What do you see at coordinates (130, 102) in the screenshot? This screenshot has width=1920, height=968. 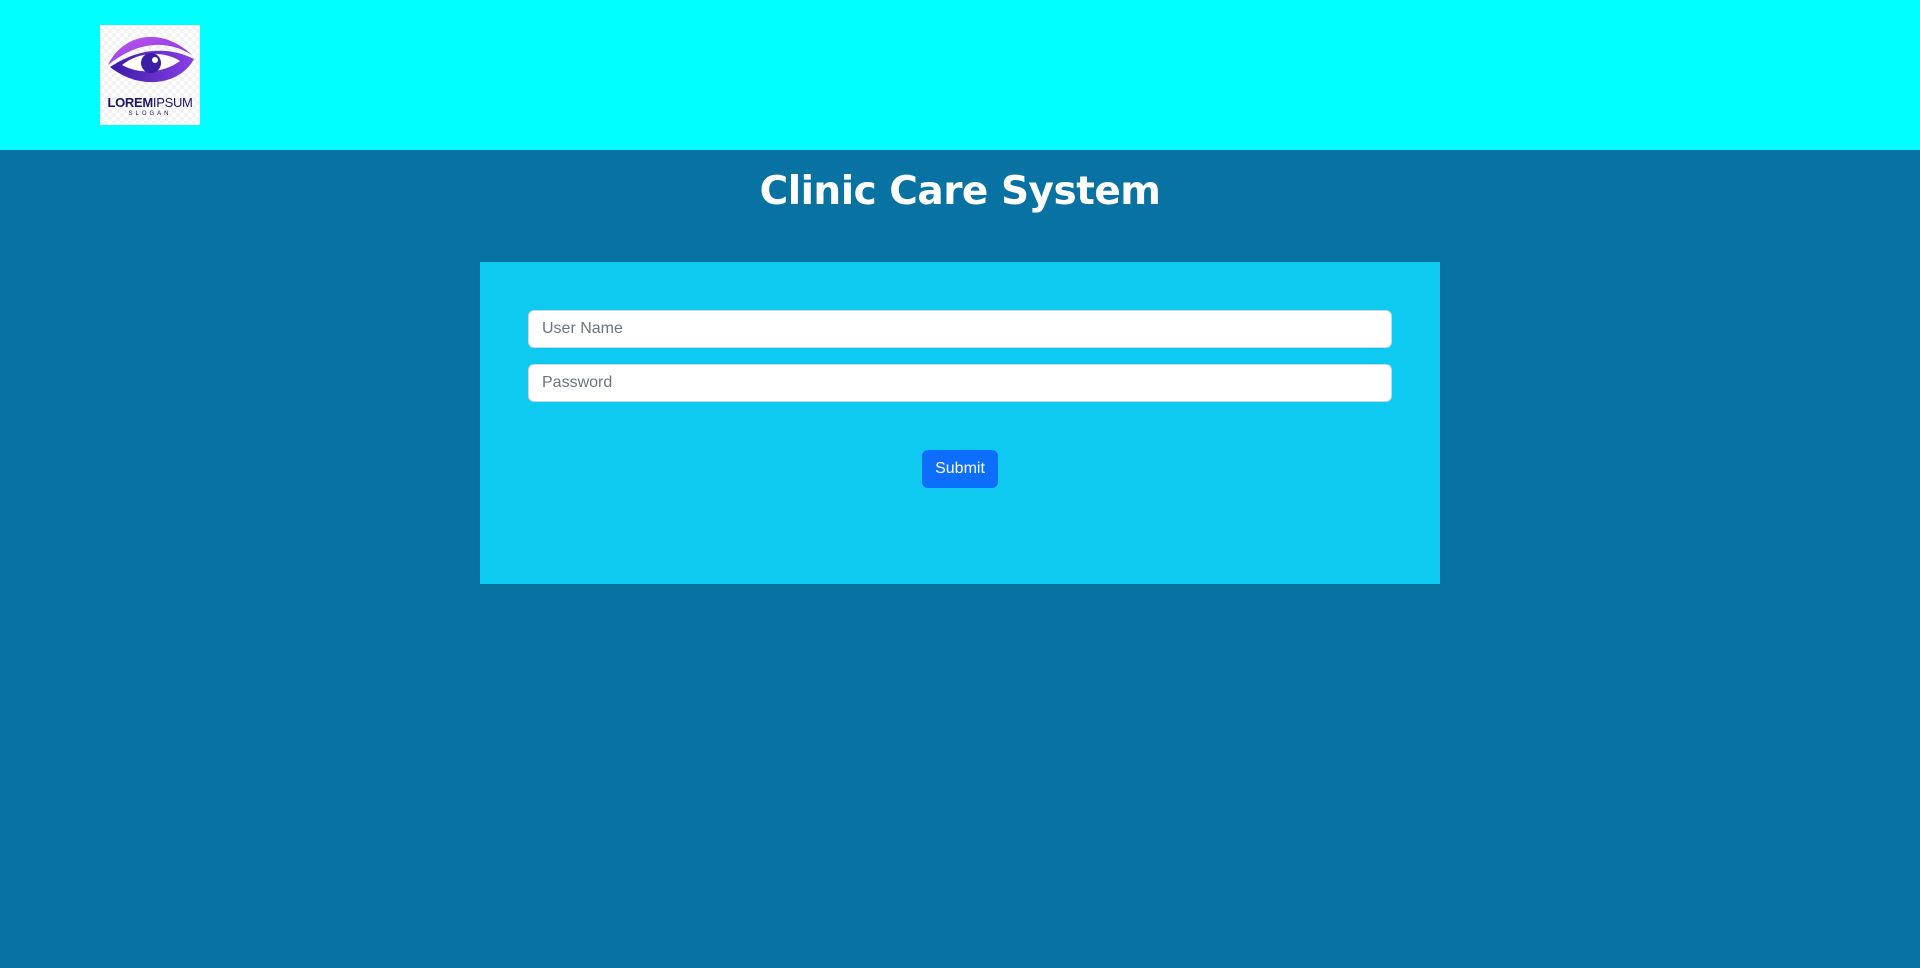 I see `logo-brand-bold: LOREM` at bounding box center [130, 102].